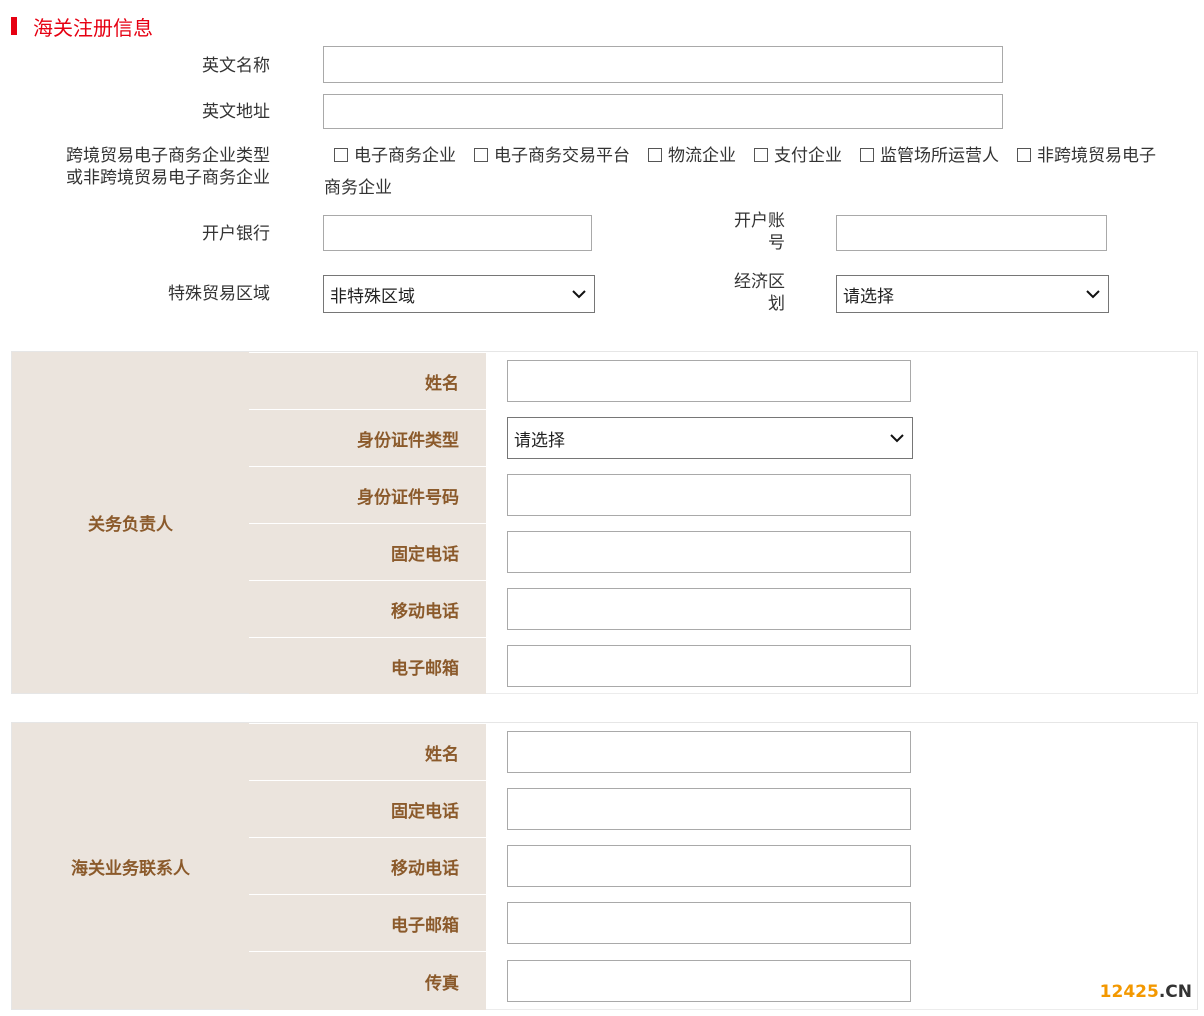 Image resolution: width=1204 pixels, height=1016 pixels. What do you see at coordinates (759, 293) in the screenshot?
I see `economic-zone-label: 经济区 划` at bounding box center [759, 293].